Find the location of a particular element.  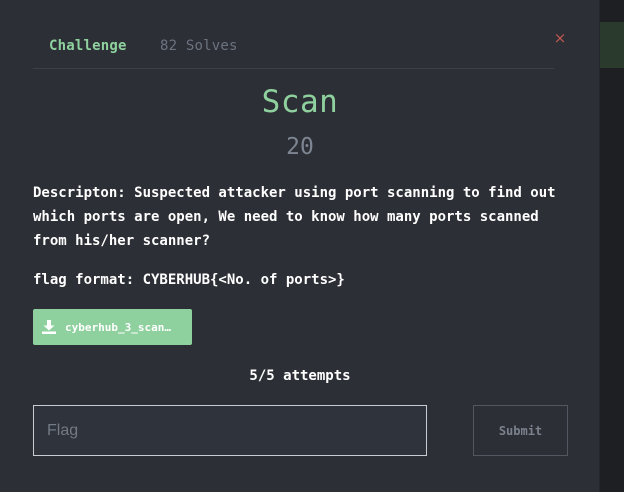

challenge-title: Scan is located at coordinates (300, 102).